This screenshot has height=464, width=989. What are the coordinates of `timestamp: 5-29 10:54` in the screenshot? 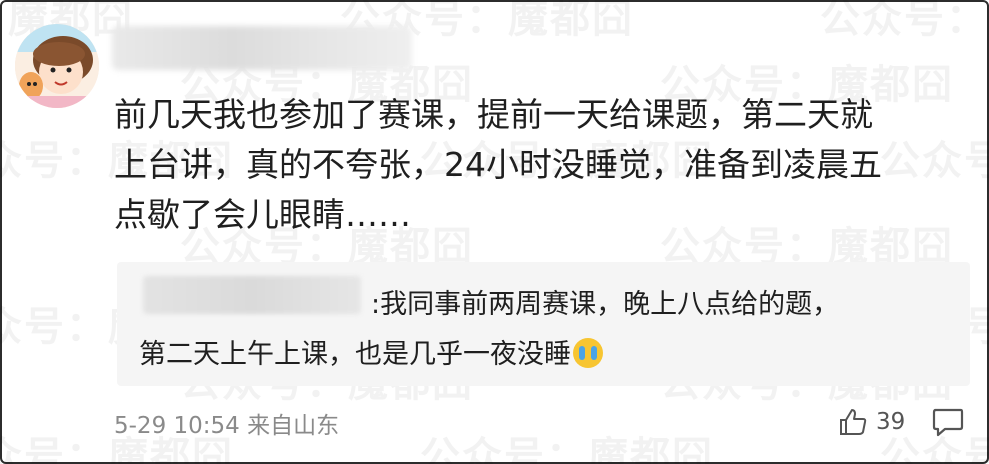 It's located at (177, 426).